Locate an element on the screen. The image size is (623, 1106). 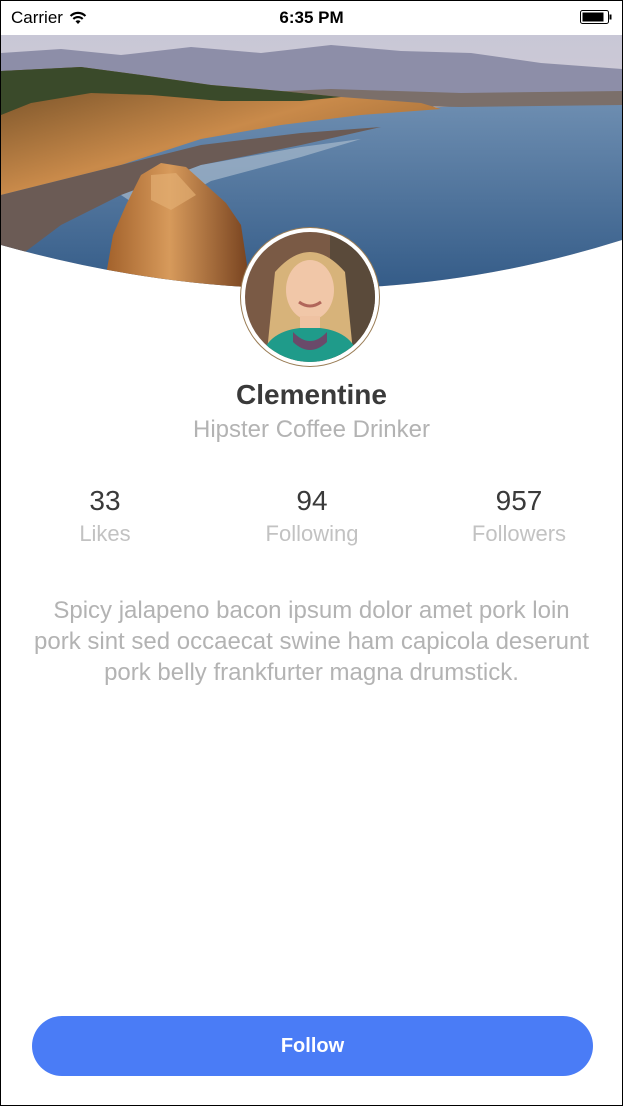
carrier-info: Carrier is located at coordinates (49, 18).